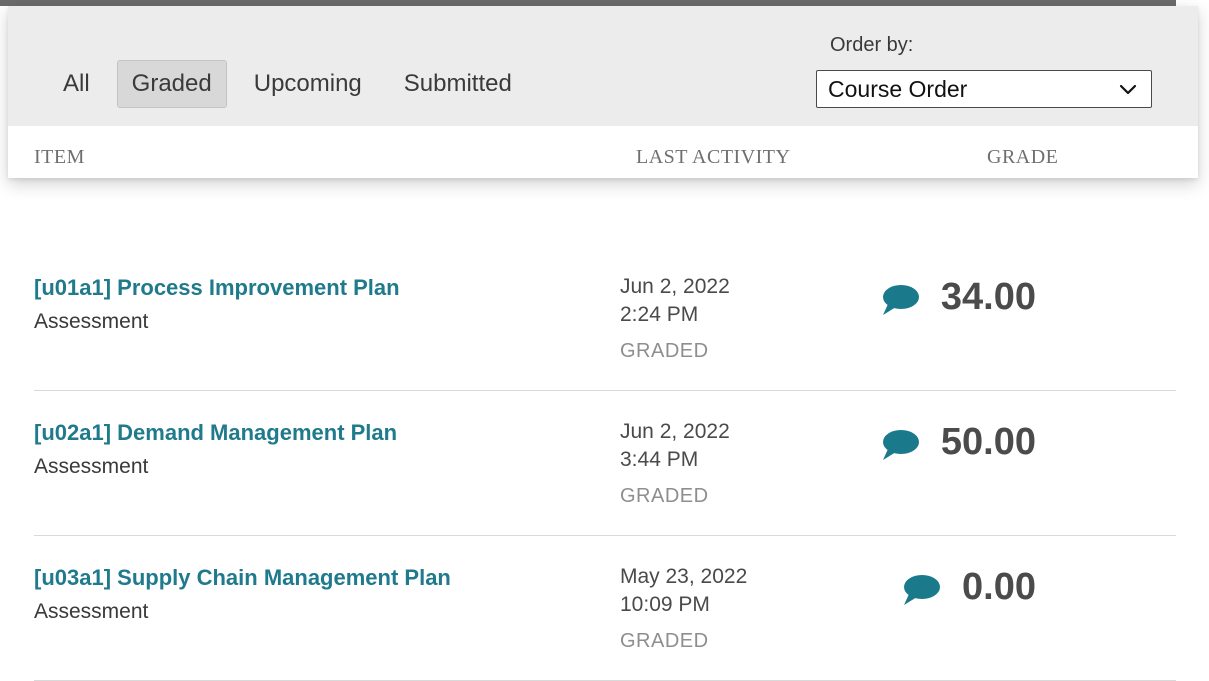 The image size is (1209, 681). Describe the element at coordinates (872, 45) in the screenshot. I see `order-by-label: Order by:` at that location.